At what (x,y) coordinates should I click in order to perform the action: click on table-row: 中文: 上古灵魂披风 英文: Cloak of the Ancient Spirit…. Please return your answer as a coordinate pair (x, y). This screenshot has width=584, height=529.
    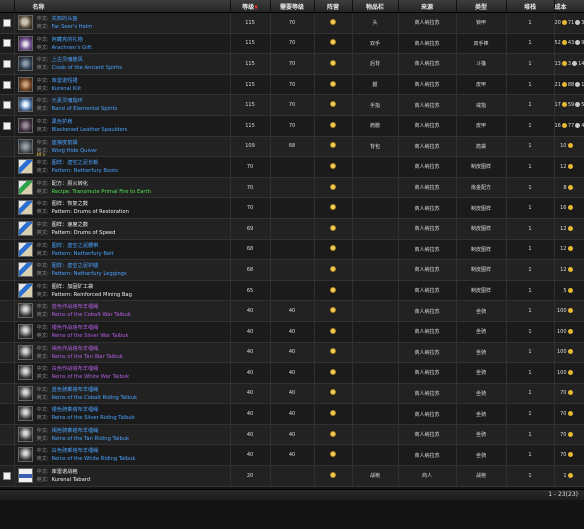
    Looking at the image, I should click on (292, 64).